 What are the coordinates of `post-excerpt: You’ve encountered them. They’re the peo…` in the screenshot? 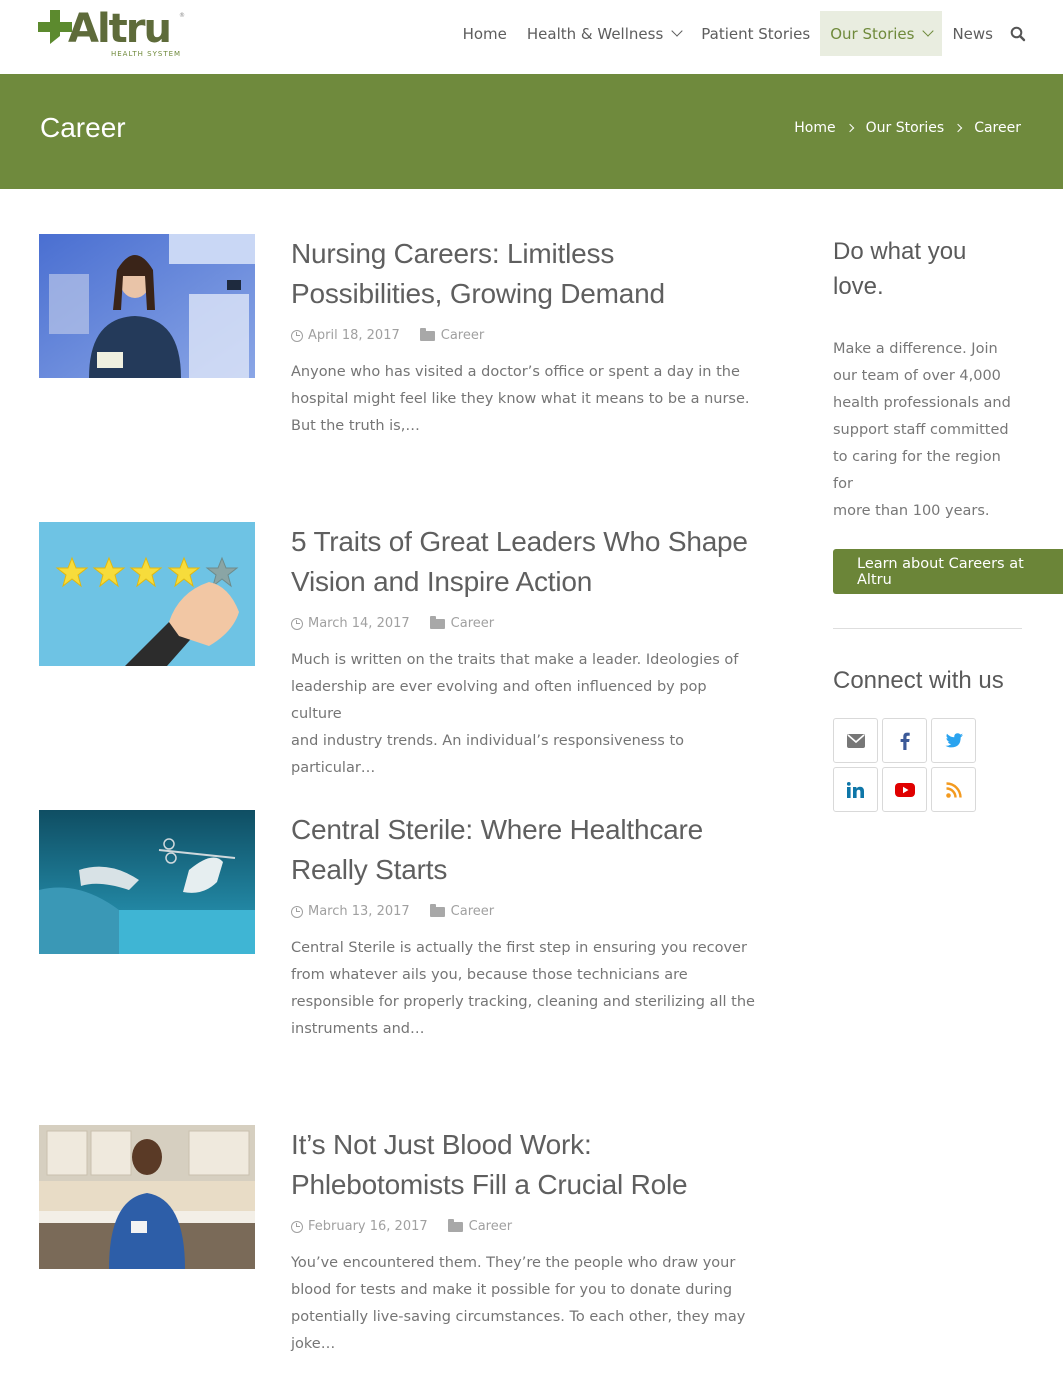 It's located at (526, 1304).